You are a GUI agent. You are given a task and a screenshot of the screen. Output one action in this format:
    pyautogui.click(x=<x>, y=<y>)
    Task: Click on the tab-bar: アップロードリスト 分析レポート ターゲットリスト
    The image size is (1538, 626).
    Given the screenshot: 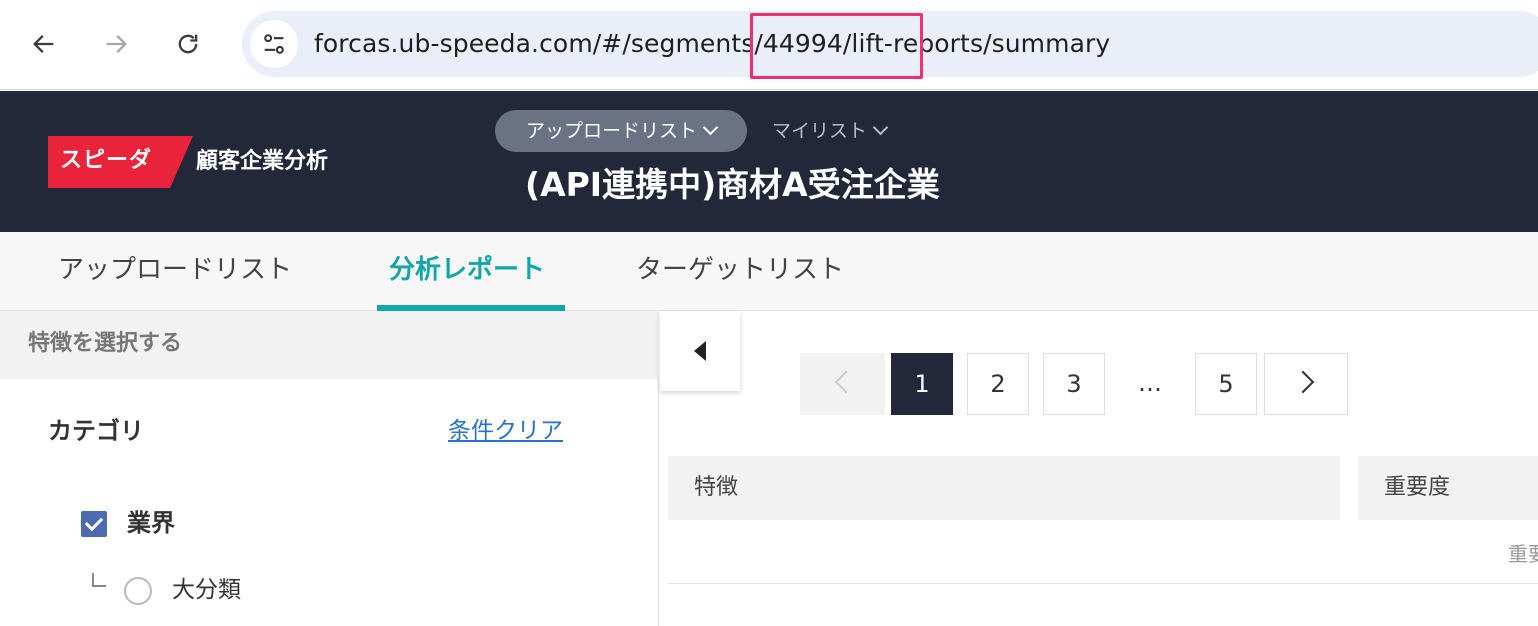 What is the action you would take?
    pyautogui.click(x=769, y=271)
    